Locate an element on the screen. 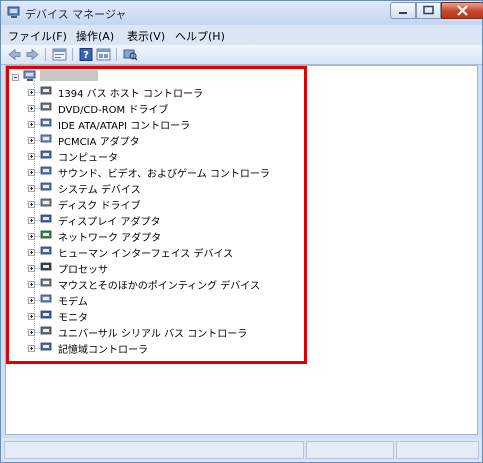 This screenshot has width=483, height=463. status-pane-secondary is located at coordinates (350, 450).